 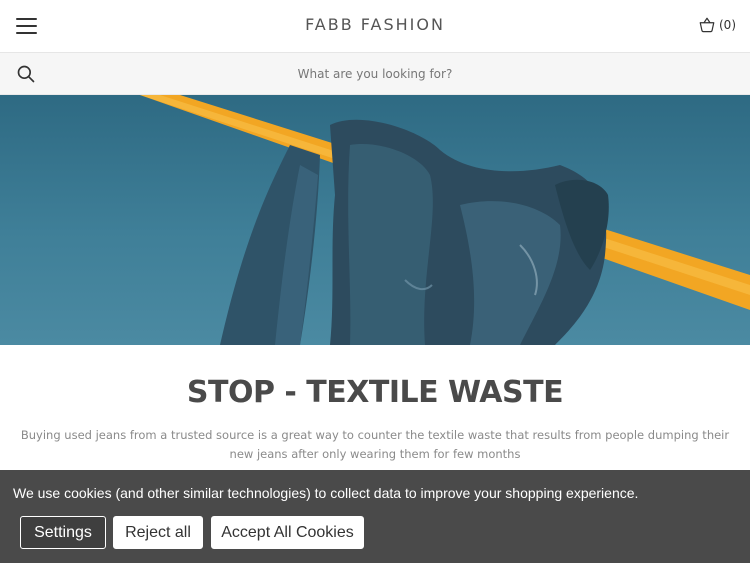 I want to click on reject-all-button: Reject all, so click(x=158, y=532).